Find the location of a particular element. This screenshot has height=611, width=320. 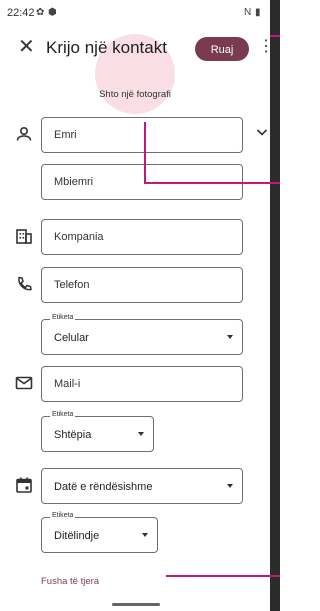

phone-icon is located at coordinates (25, 283).